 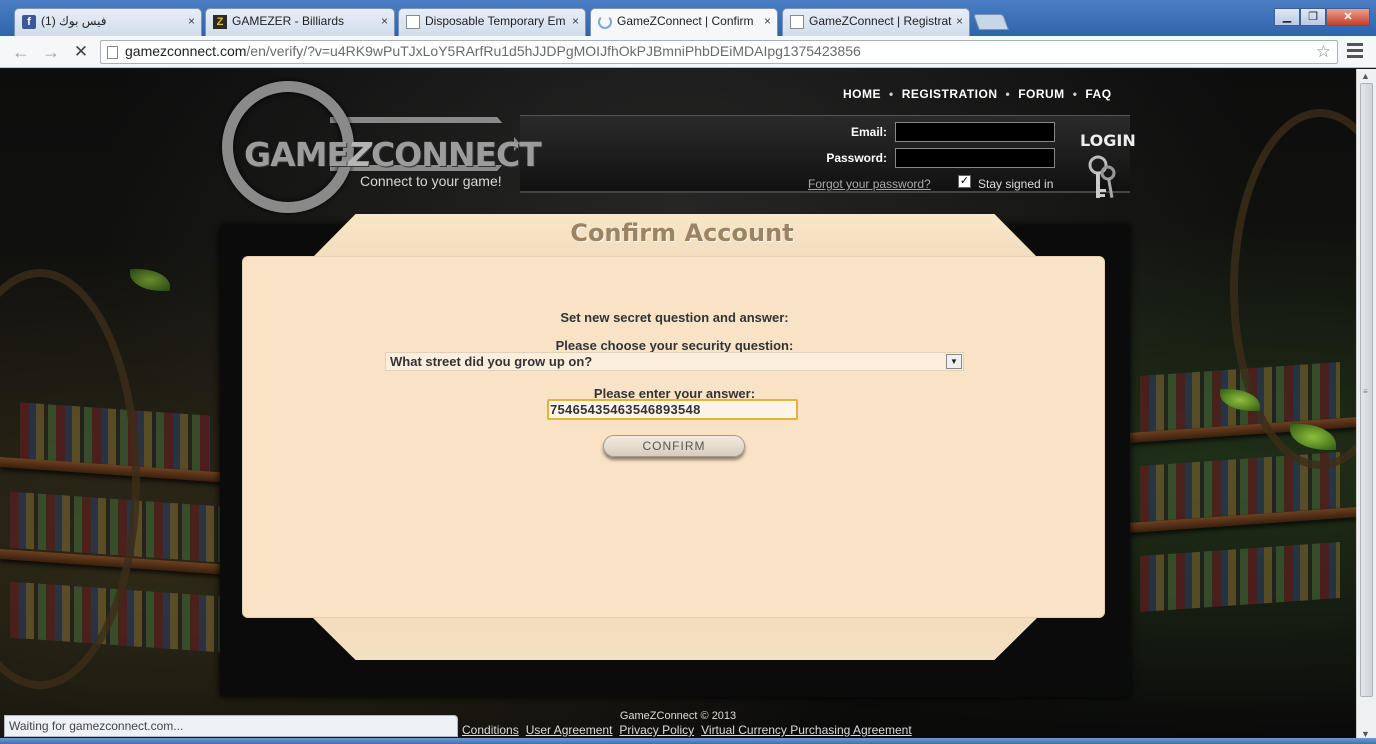 I want to click on stay-signed-in-checkbox: ✓, so click(x=964, y=181).